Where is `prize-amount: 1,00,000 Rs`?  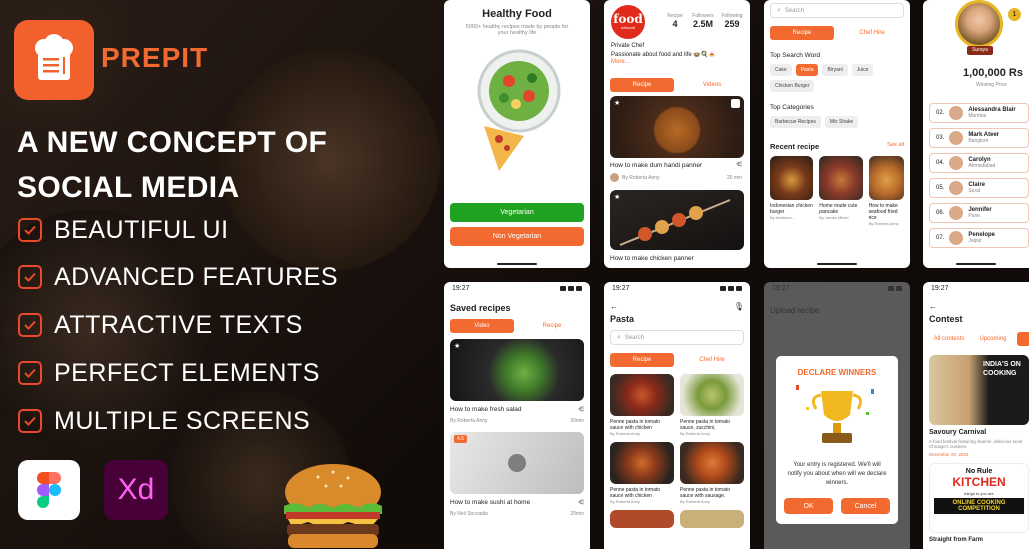 prize-amount: 1,00,000 Rs is located at coordinates (993, 73).